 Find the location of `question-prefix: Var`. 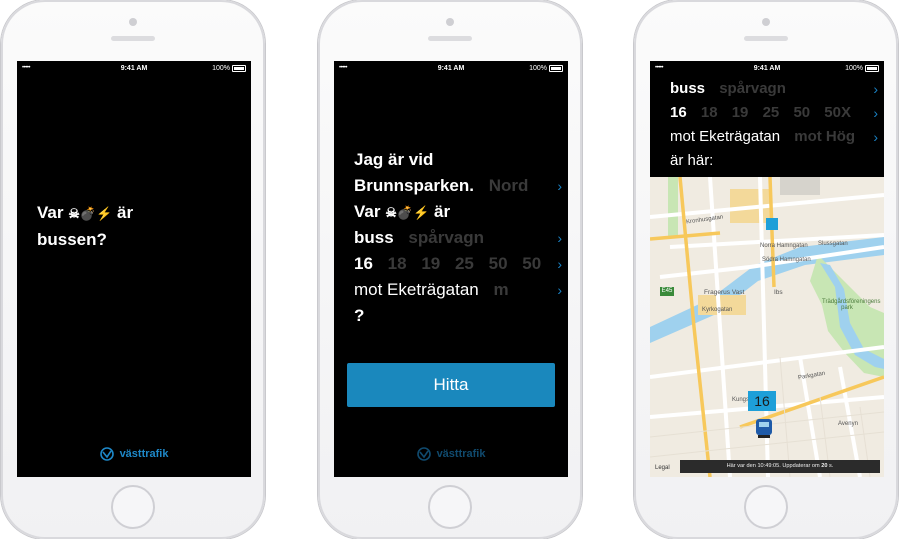

question-prefix: Var is located at coordinates (50, 212).